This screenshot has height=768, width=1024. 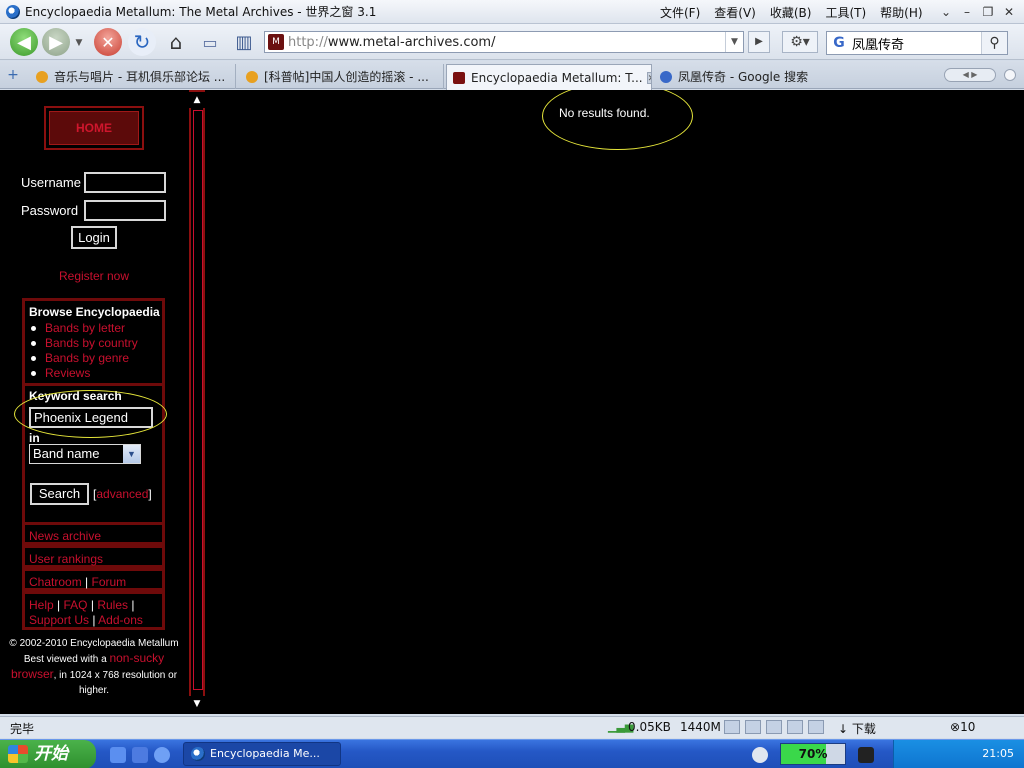 I want to click on stop-icon: ✕, so click(x=108, y=42).